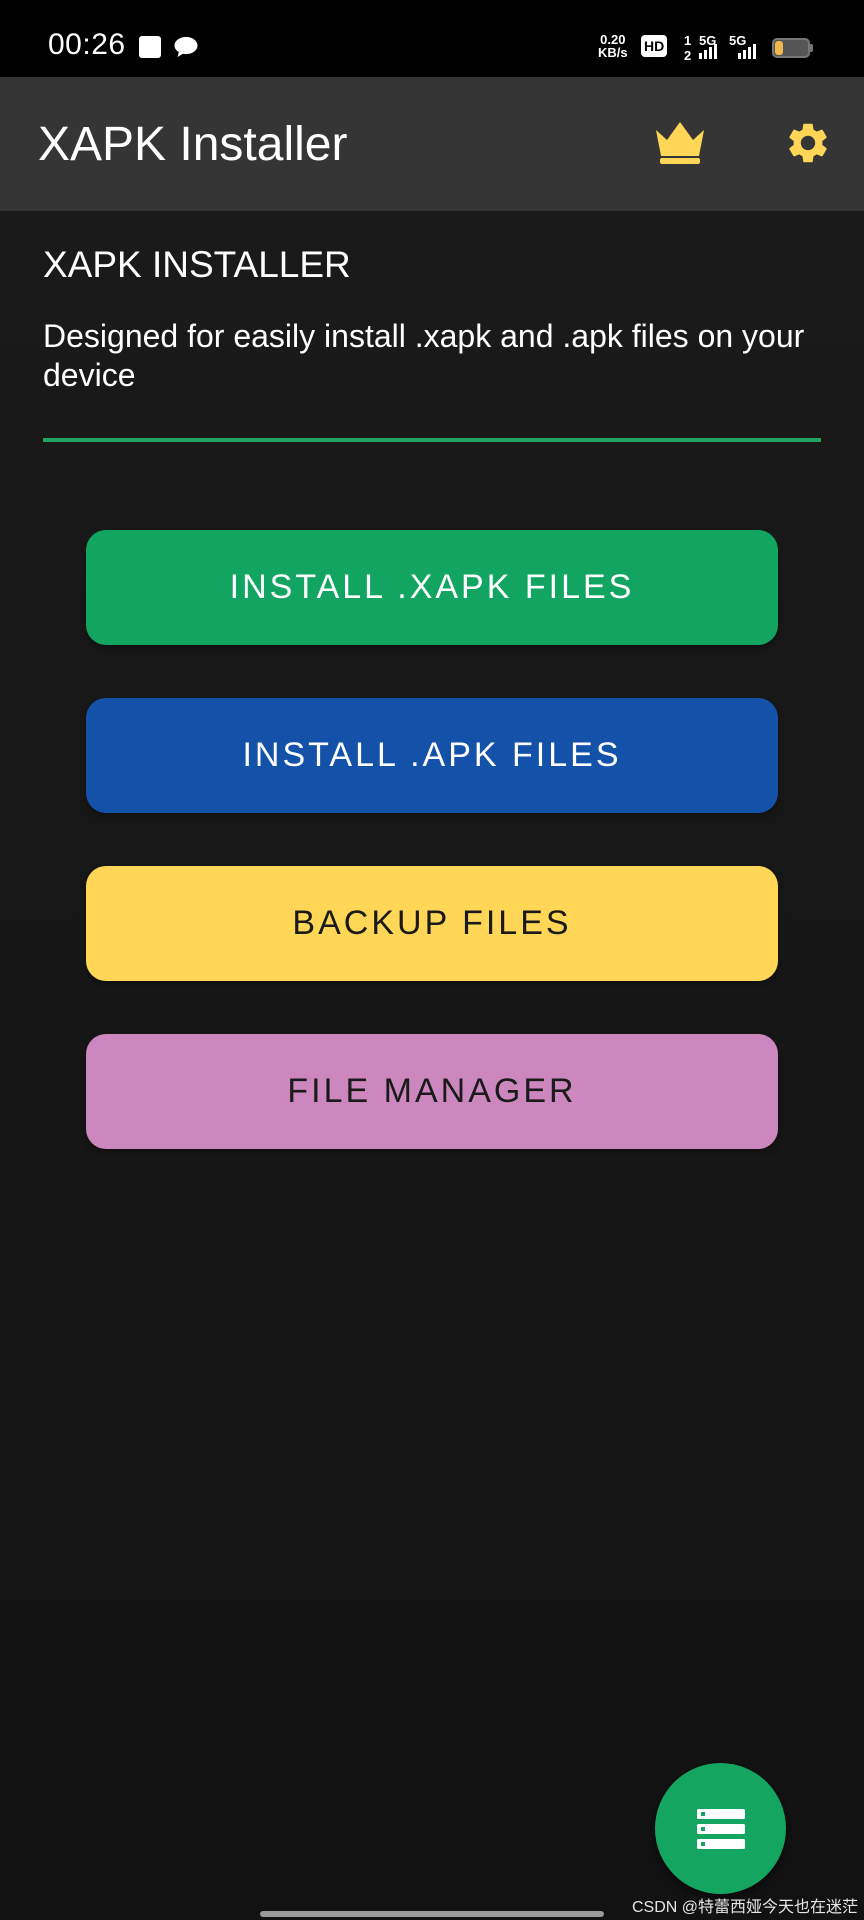  Describe the element at coordinates (432, 923) in the screenshot. I see `backup-files-button: BACKUP FILES` at that location.